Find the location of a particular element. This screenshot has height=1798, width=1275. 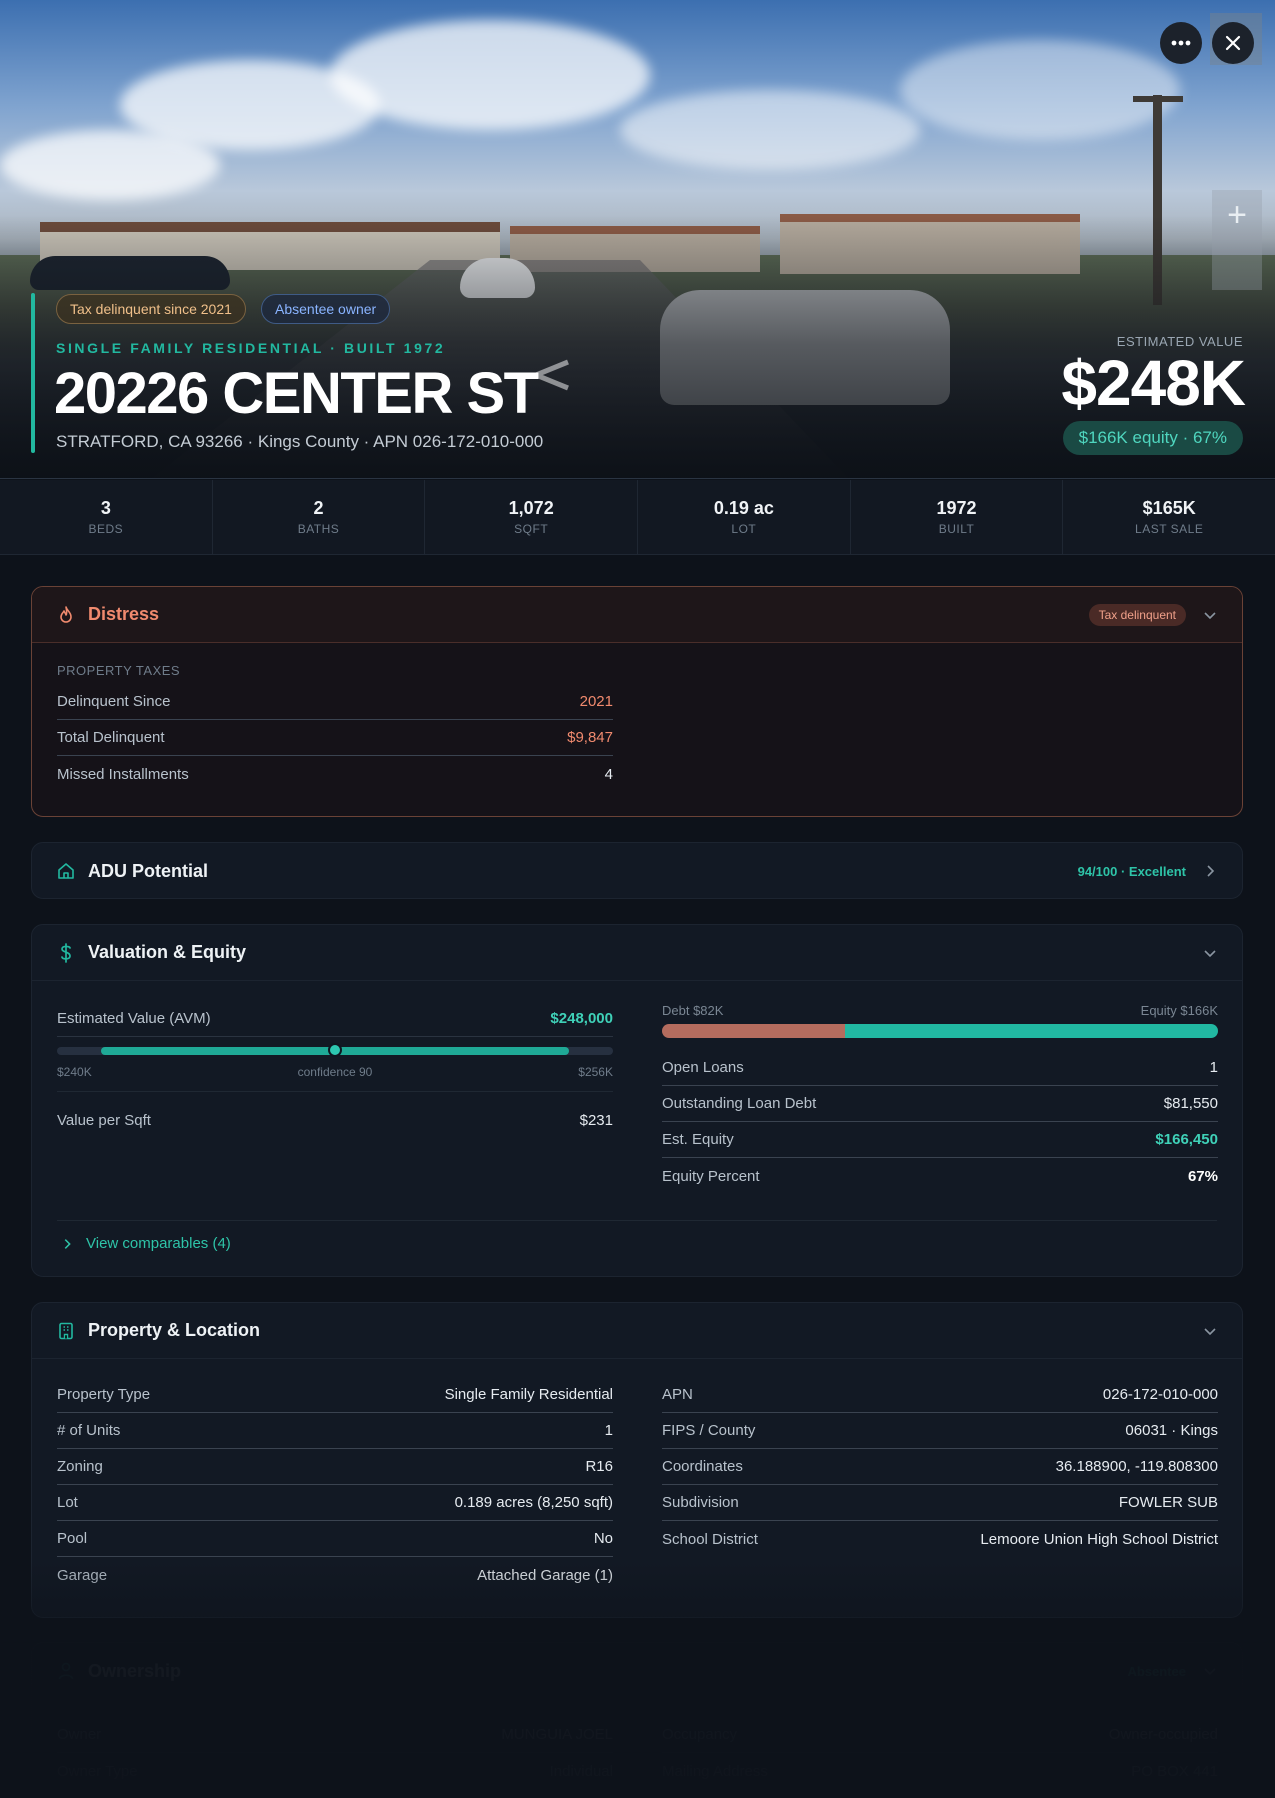

street-view-zoom-control: + is located at coordinates (1237, 240).